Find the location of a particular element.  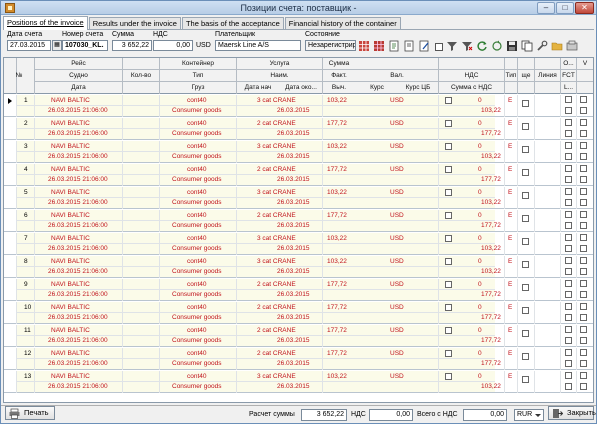

col-v: V is located at coordinates (585, 63).